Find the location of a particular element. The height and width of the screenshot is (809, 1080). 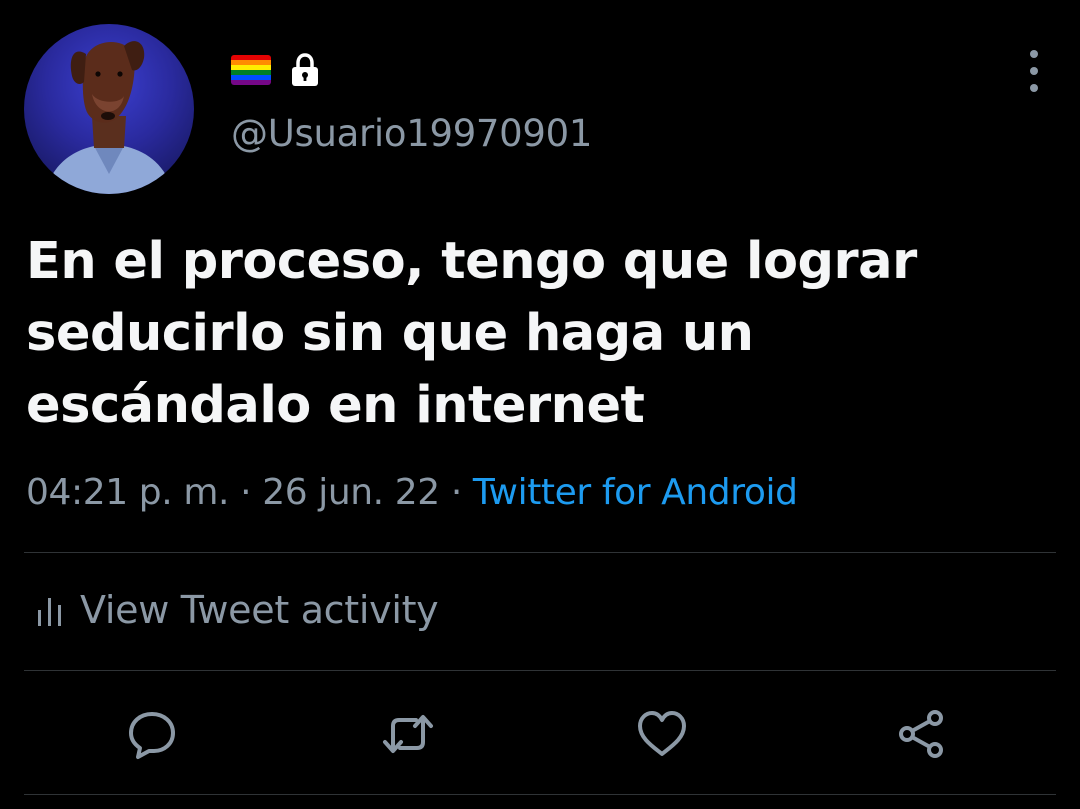

like-icon is located at coordinates (662, 733).